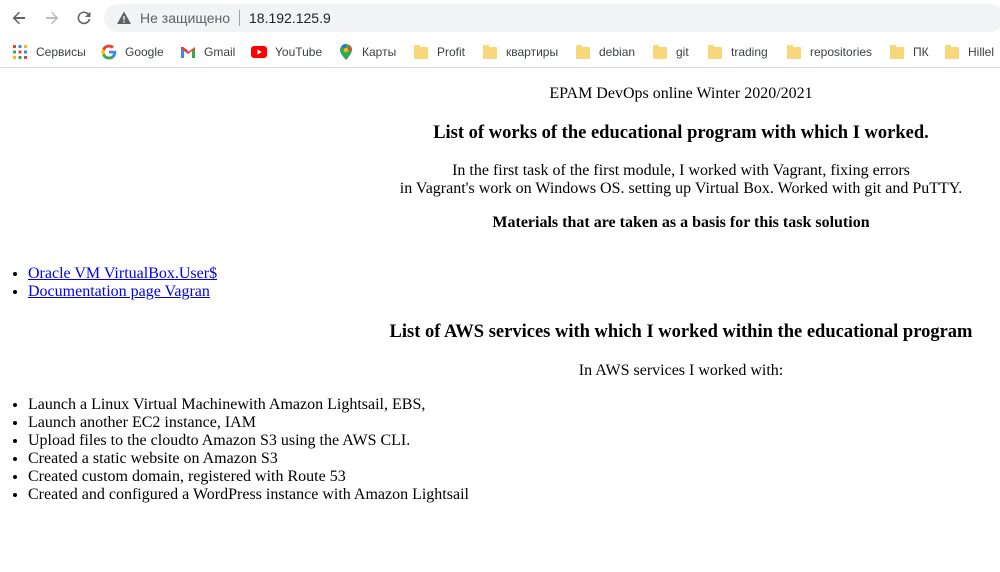  Describe the element at coordinates (617, 52) in the screenshot. I see `bookmark-label: debian` at that location.